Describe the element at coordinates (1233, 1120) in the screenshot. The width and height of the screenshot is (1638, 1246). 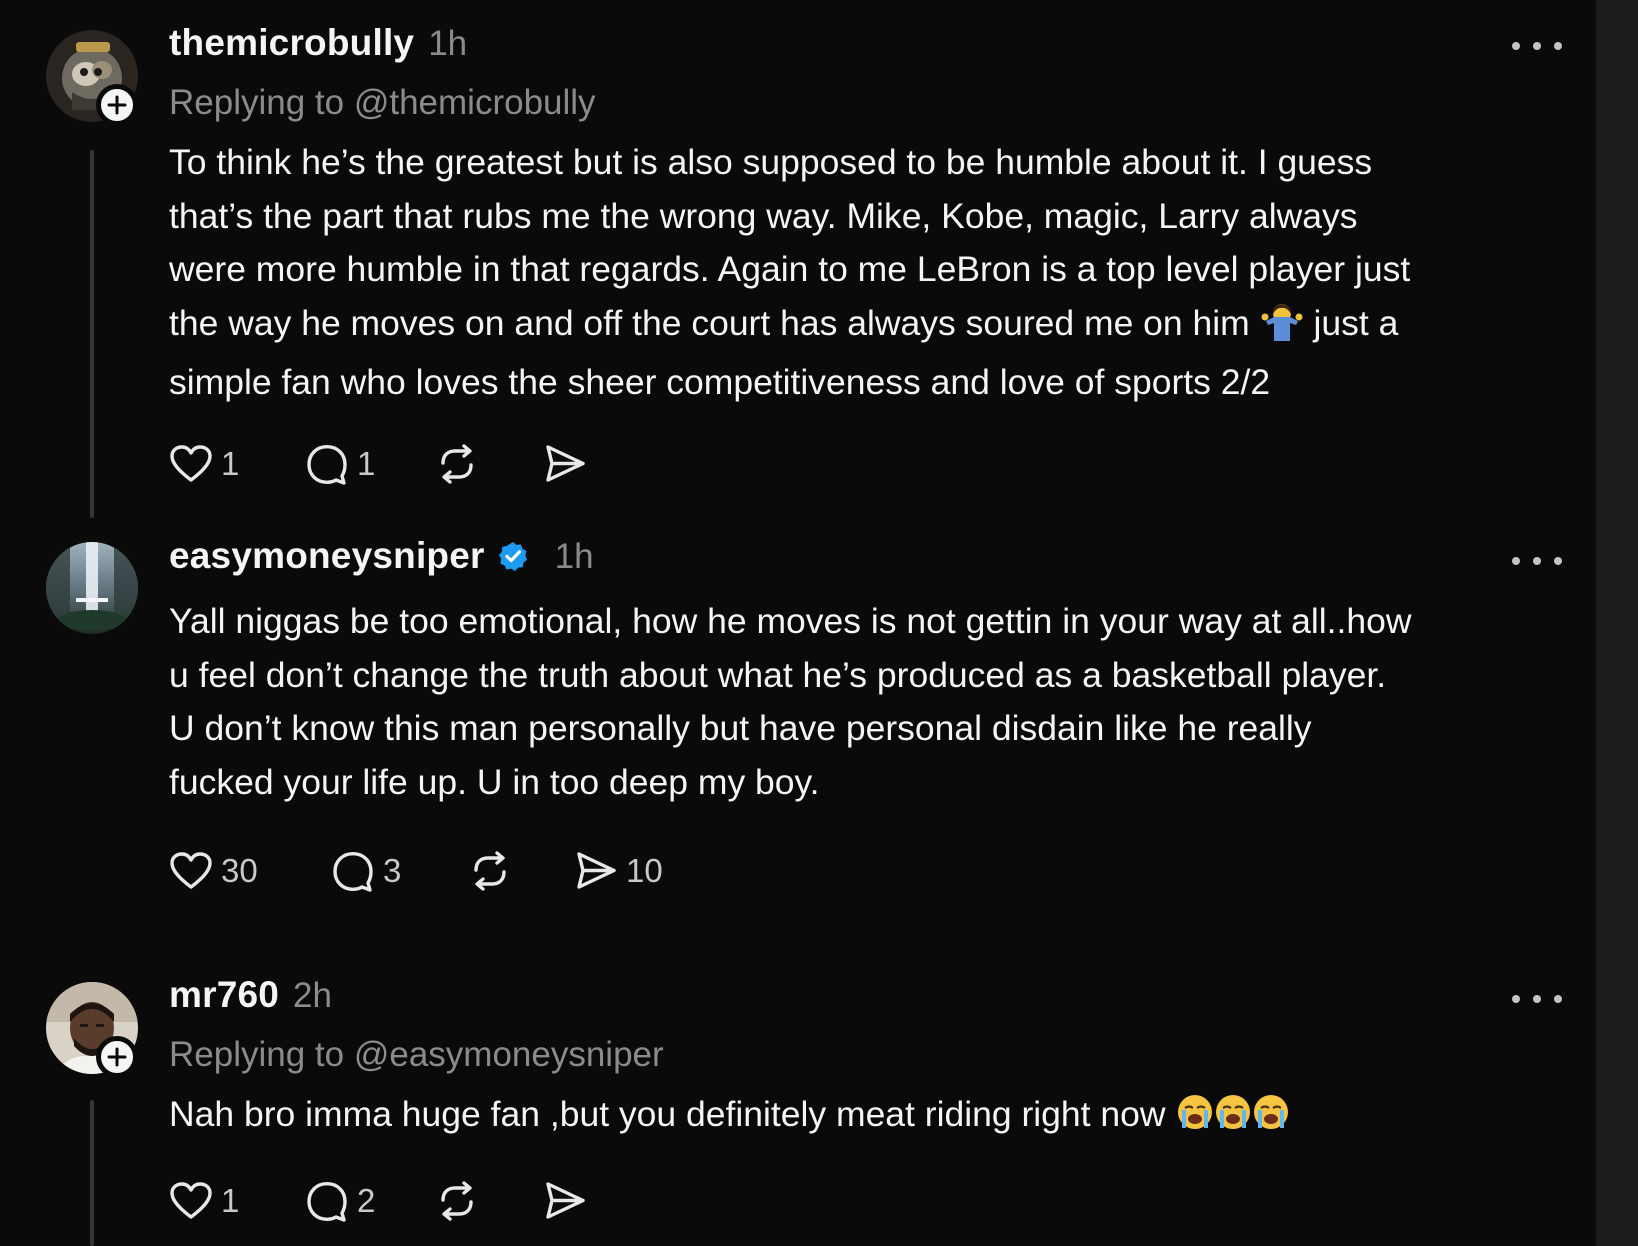
I see `loudly-crying-face-emoji` at that location.